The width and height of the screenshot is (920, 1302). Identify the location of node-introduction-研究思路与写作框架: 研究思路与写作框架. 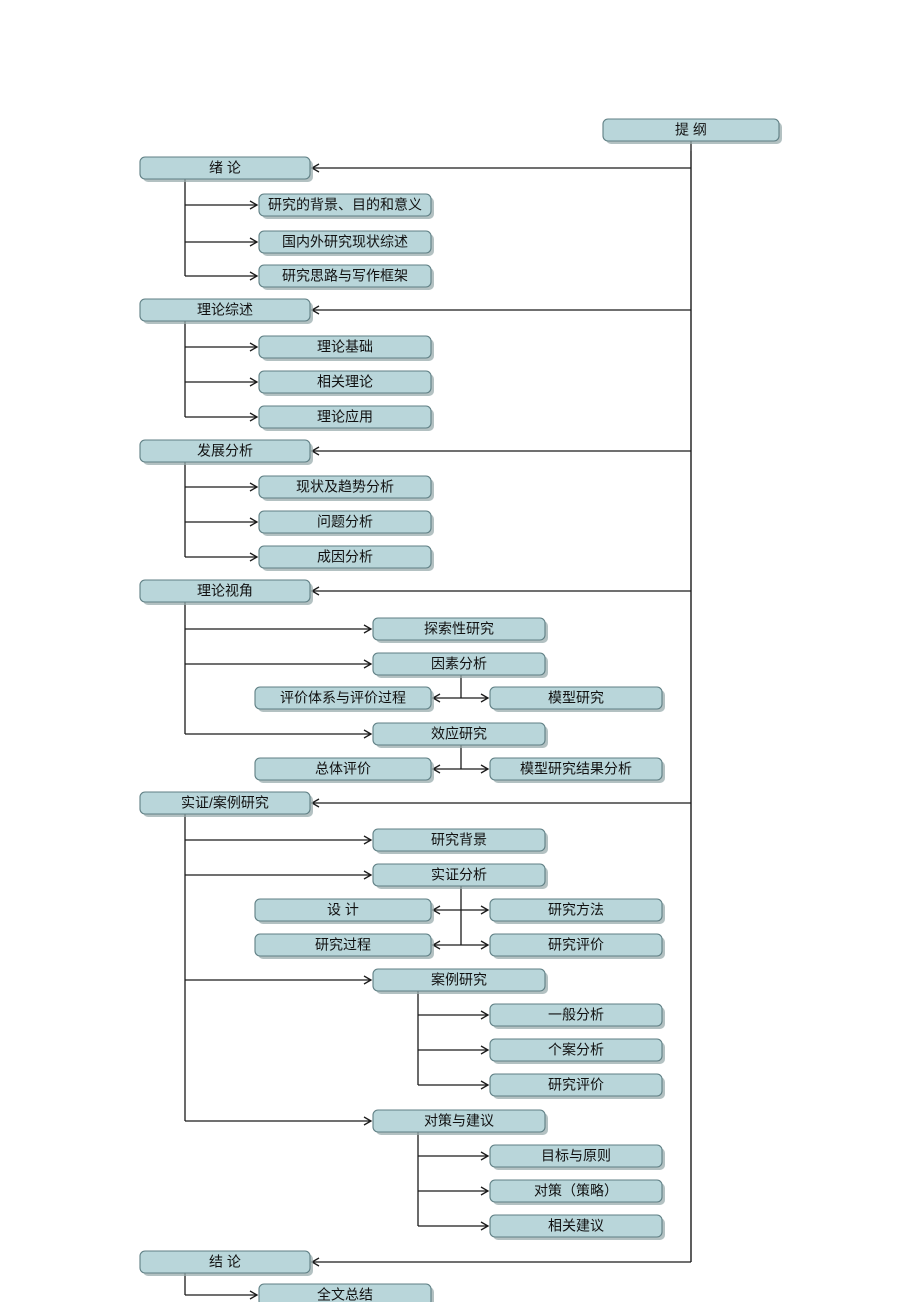
(346, 277).